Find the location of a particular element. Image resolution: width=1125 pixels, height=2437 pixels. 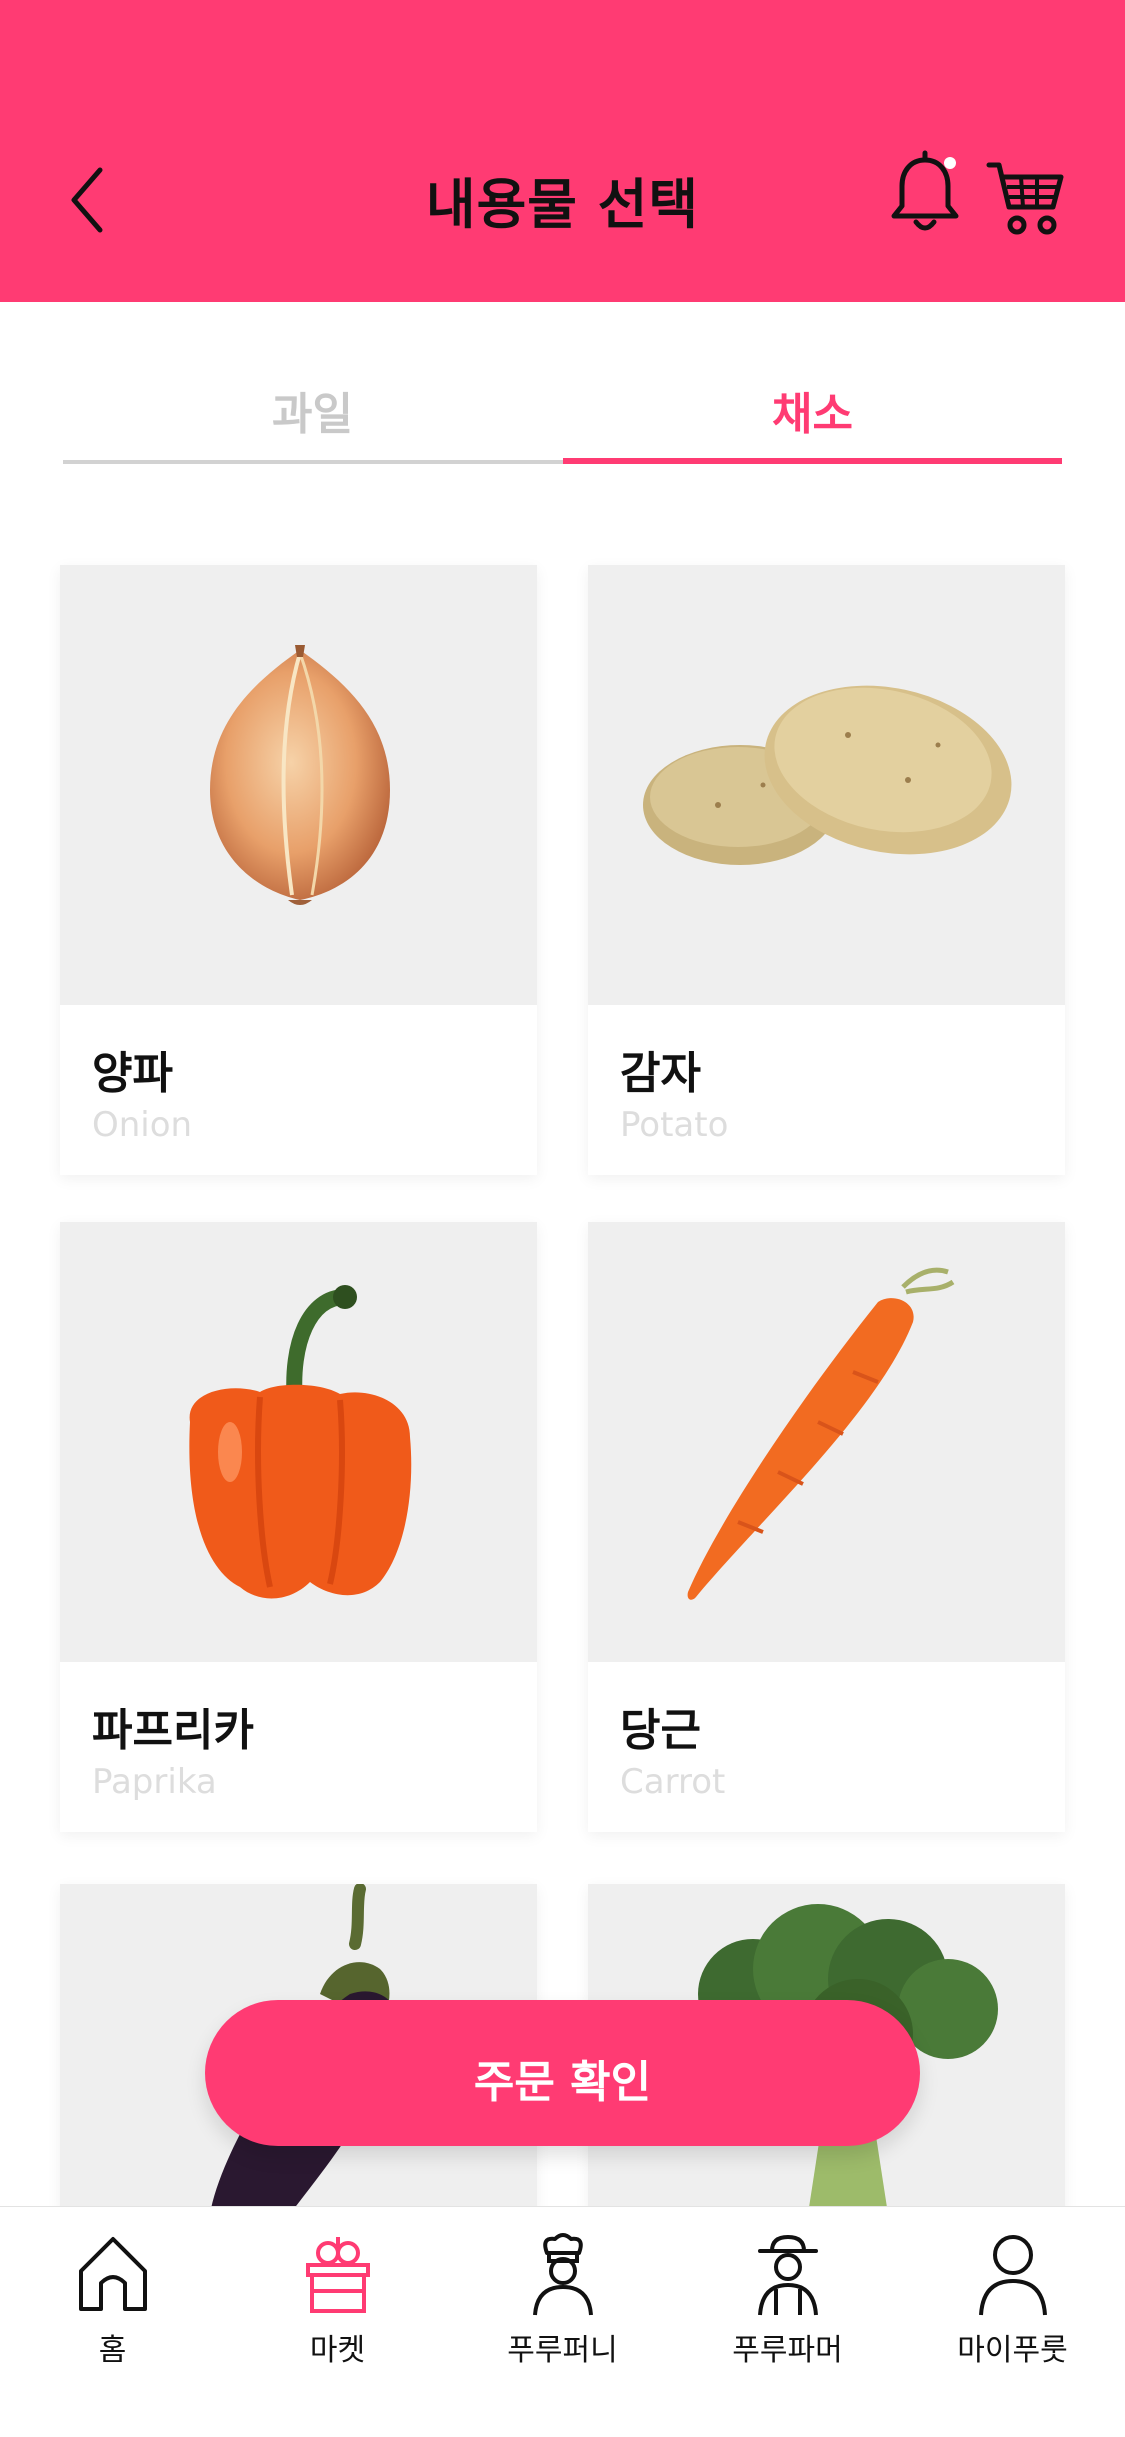

tab-active-indicator is located at coordinates (812, 461).